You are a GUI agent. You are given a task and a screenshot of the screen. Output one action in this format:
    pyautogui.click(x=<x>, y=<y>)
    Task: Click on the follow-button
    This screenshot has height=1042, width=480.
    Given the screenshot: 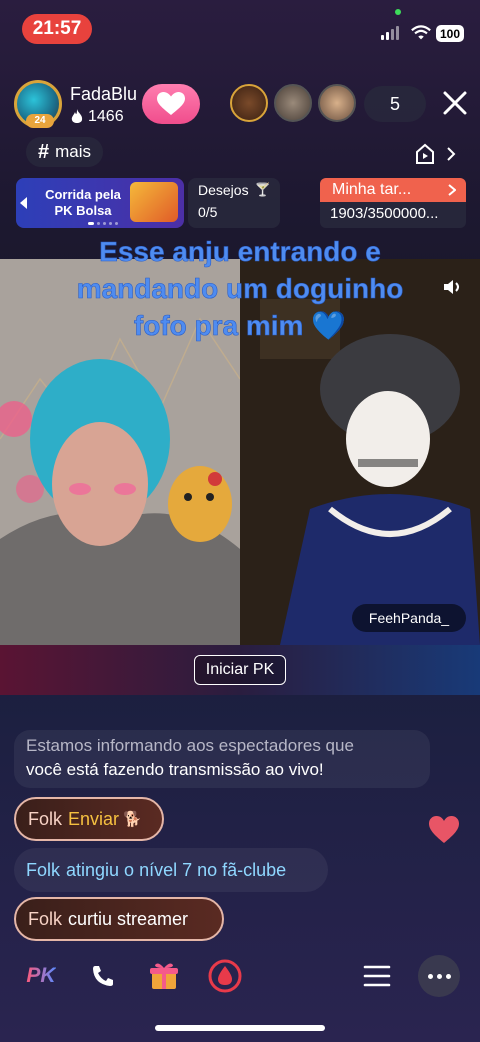 What is the action you would take?
    pyautogui.click(x=171, y=104)
    